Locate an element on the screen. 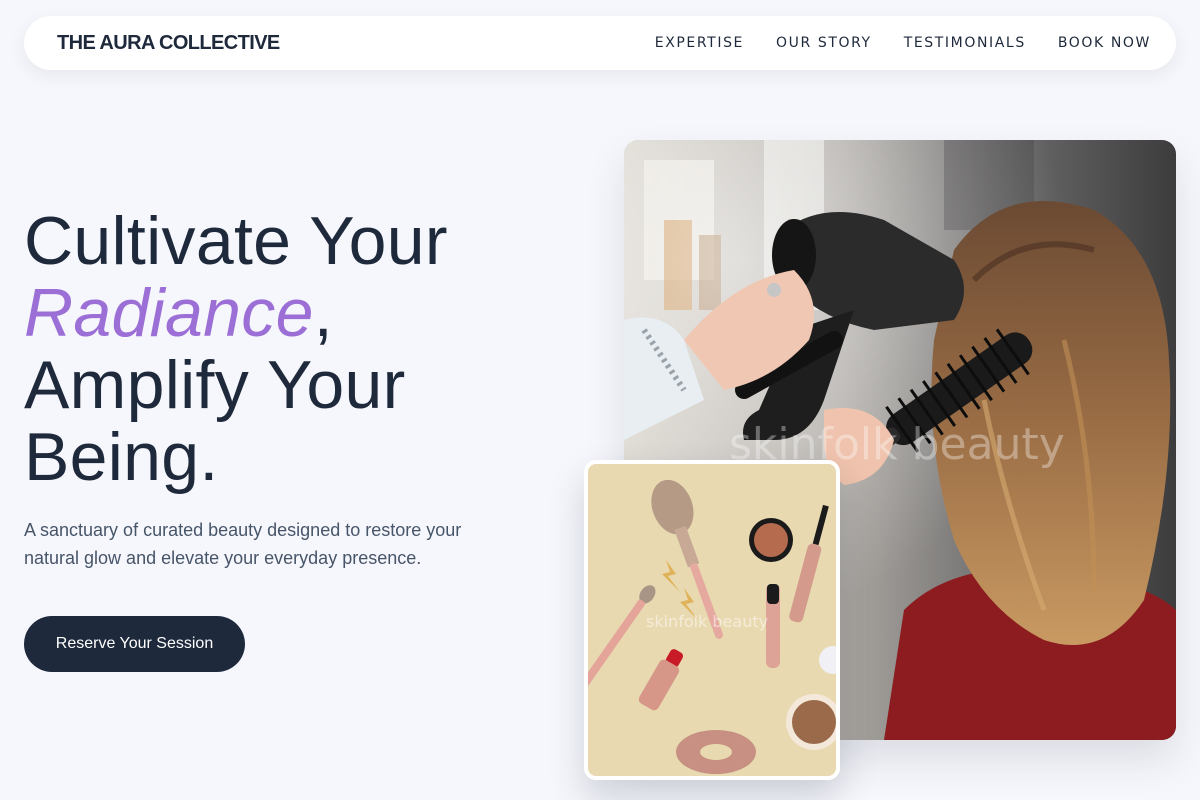 The width and height of the screenshot is (1200, 800). nav-link-book-now: BOOK NOW is located at coordinates (1104, 43).